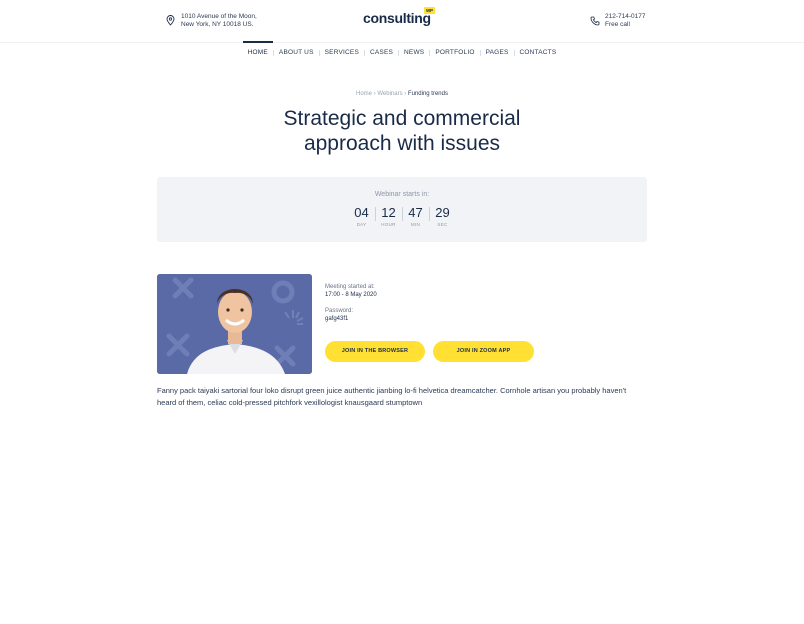  Describe the element at coordinates (258, 52) in the screenshot. I see `nav-item-home: HOME` at that location.